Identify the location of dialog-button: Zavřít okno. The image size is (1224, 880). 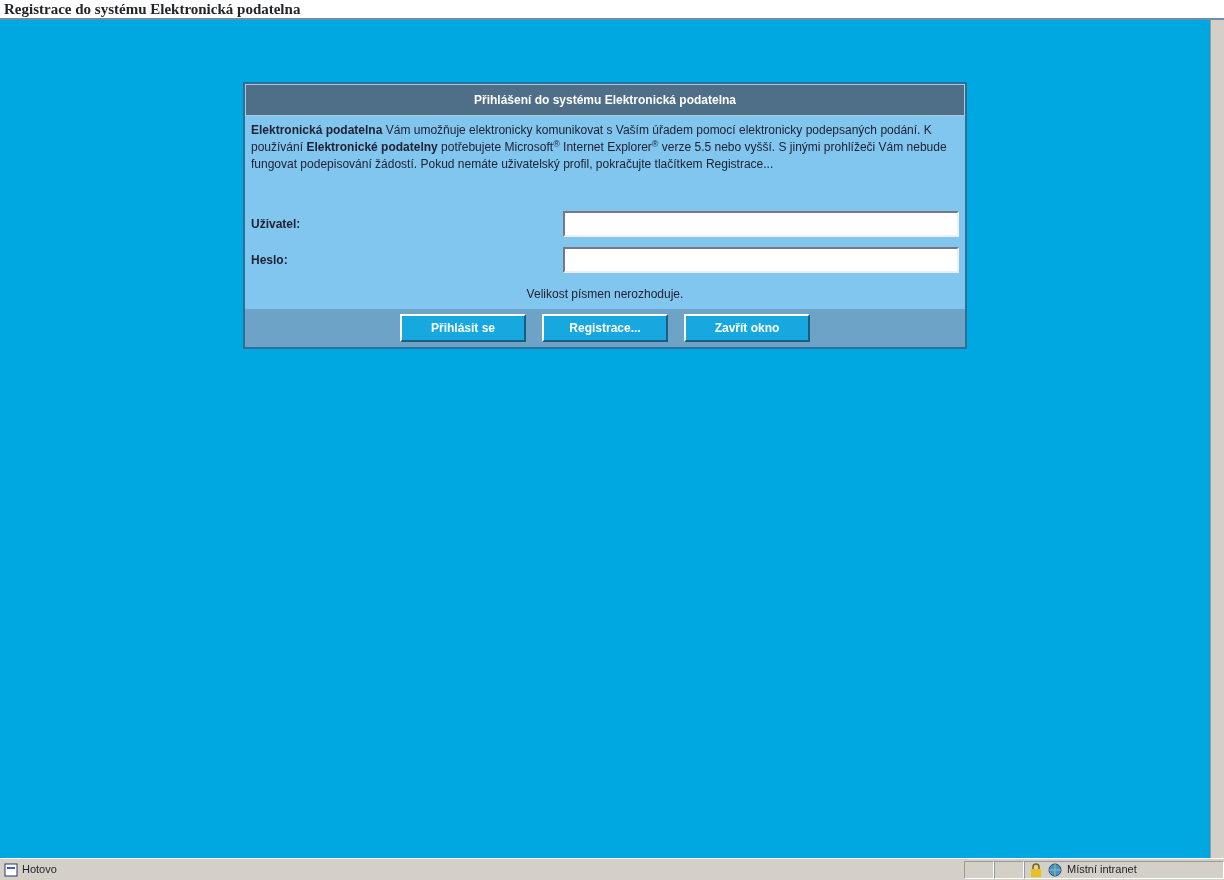
(747, 328).